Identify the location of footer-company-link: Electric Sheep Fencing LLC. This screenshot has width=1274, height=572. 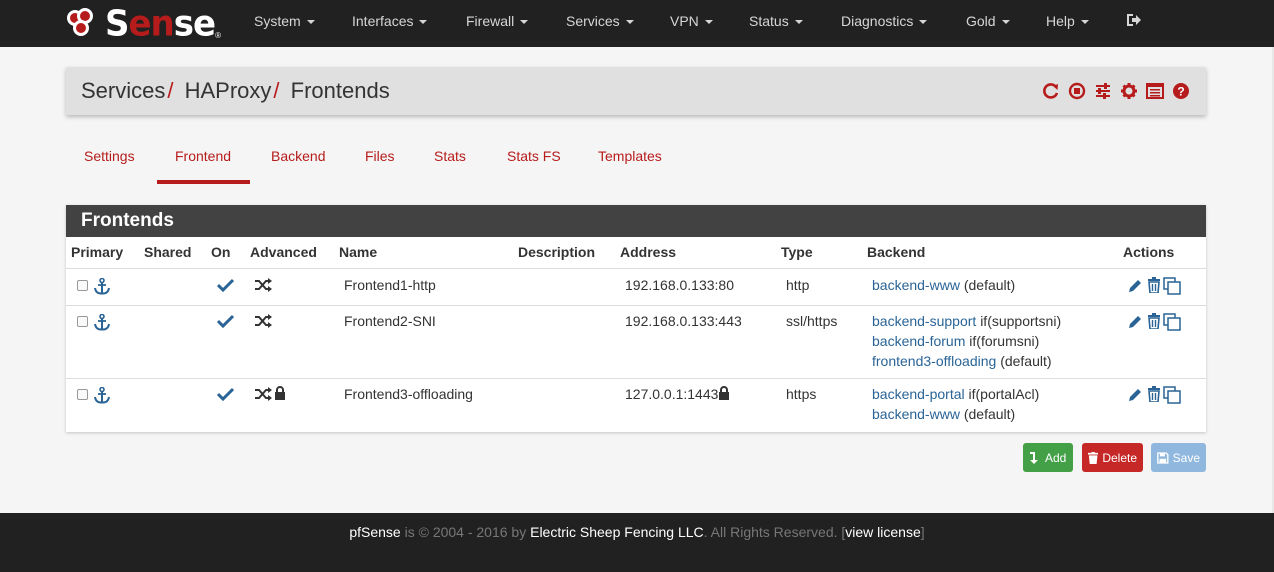
(617, 532).